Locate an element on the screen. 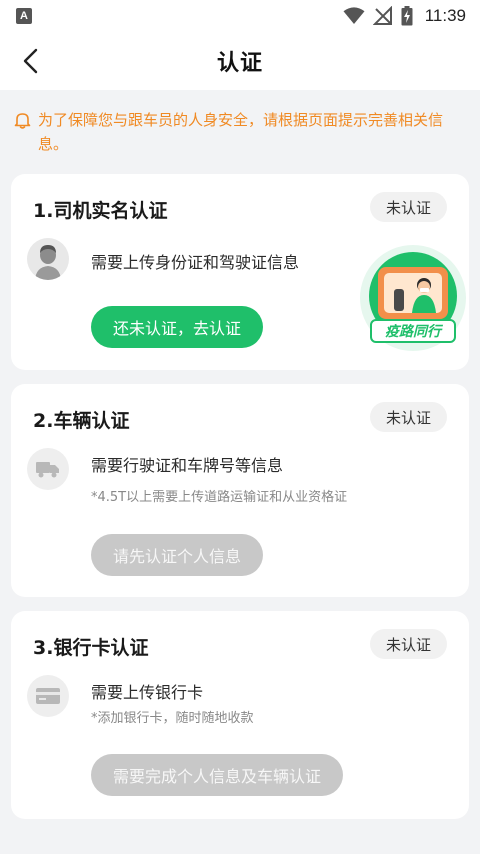  avatar-icon is located at coordinates (48, 259).